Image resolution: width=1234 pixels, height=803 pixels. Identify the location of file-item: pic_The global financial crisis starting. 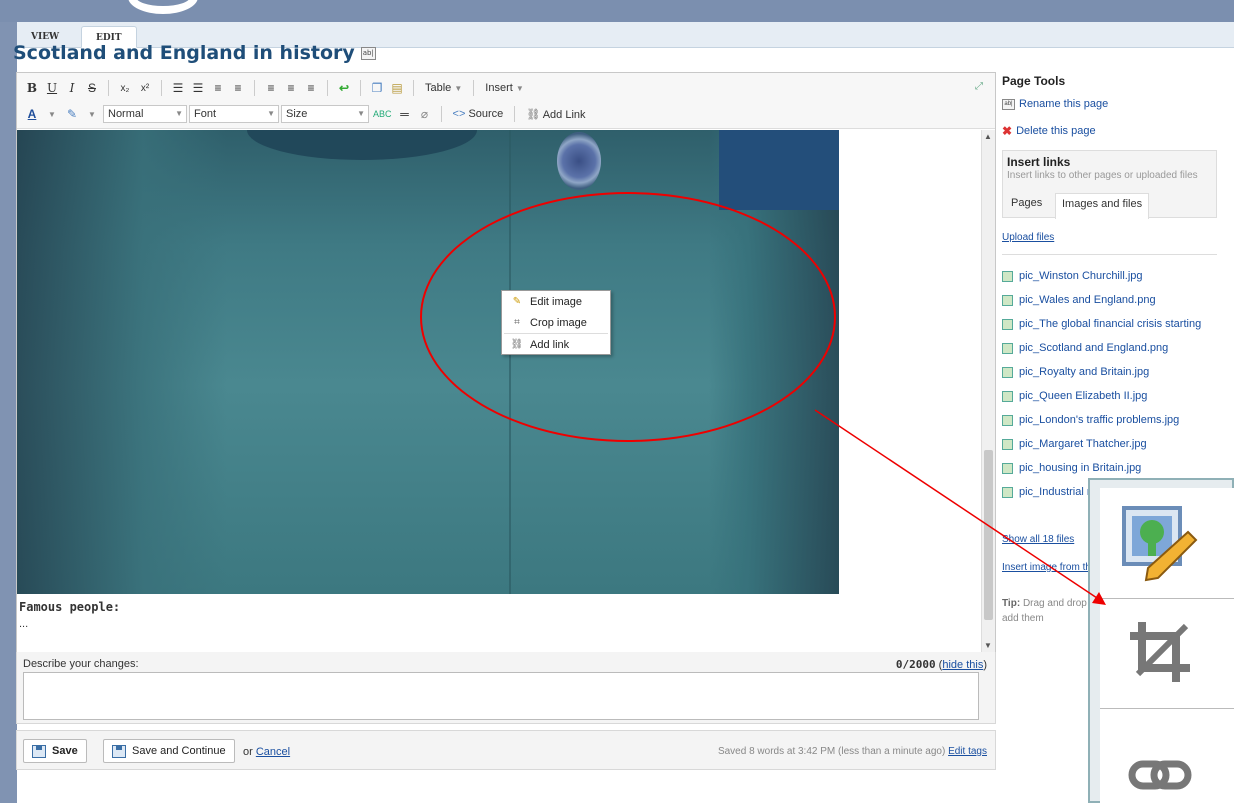
(1109, 324).